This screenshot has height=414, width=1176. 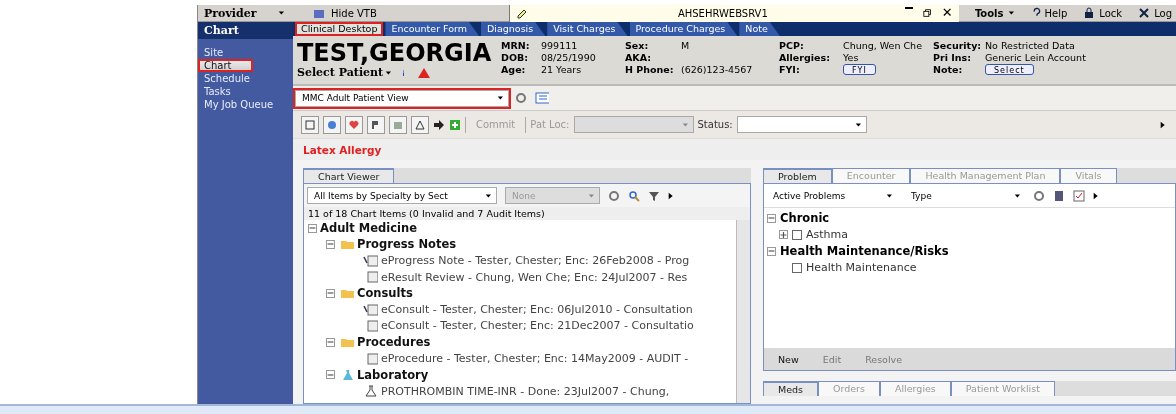 I want to click on field-label: FYI:, so click(x=790, y=70).